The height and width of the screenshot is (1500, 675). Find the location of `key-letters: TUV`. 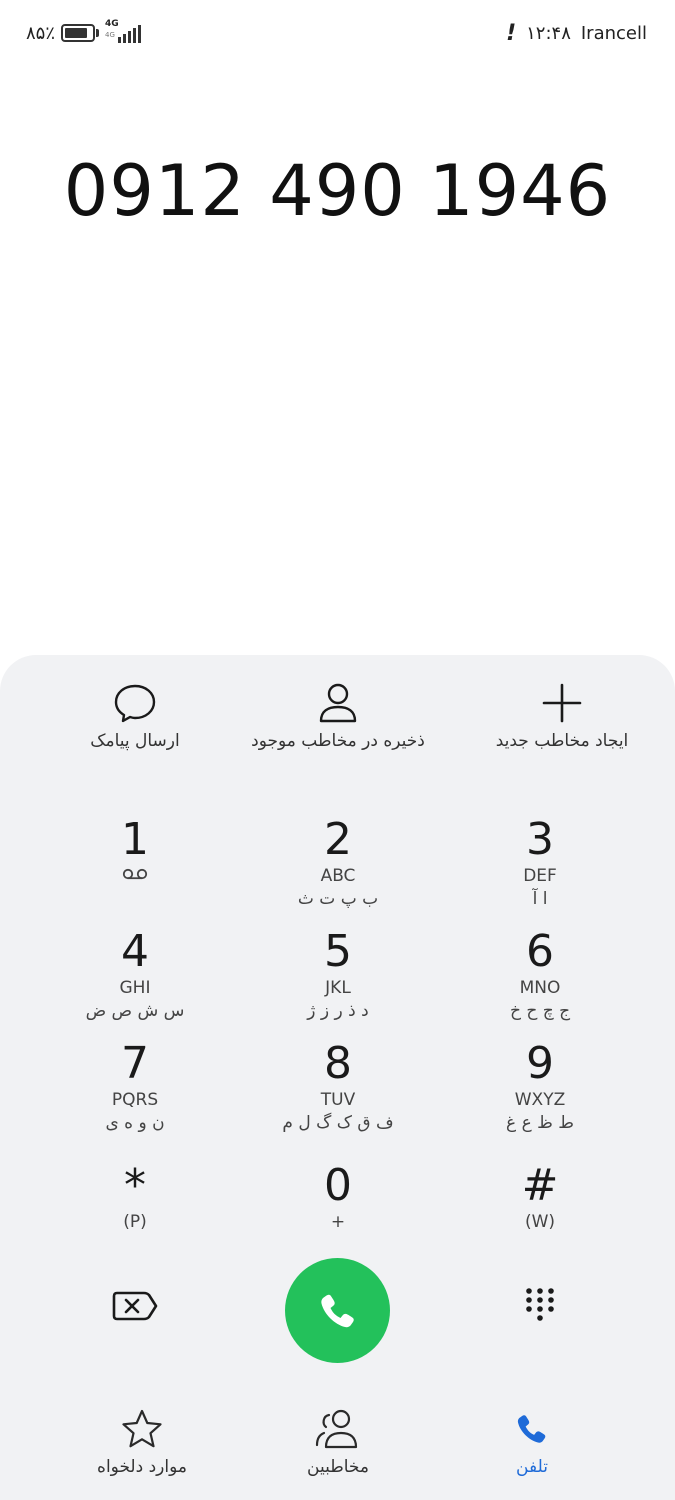

key-letters: TUV is located at coordinates (338, 1100).